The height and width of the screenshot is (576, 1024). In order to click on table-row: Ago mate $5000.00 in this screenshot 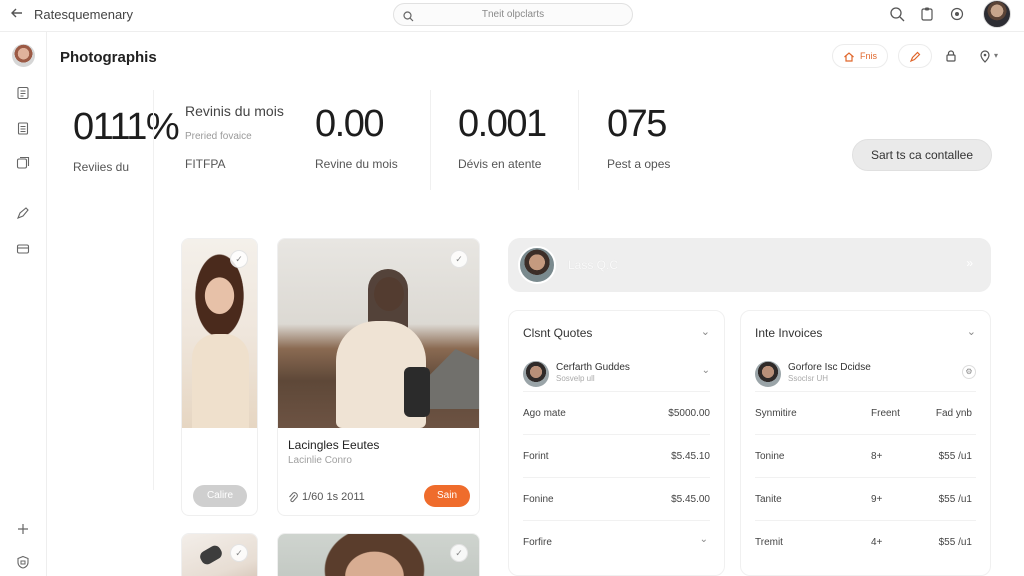, I will do `click(616, 412)`.